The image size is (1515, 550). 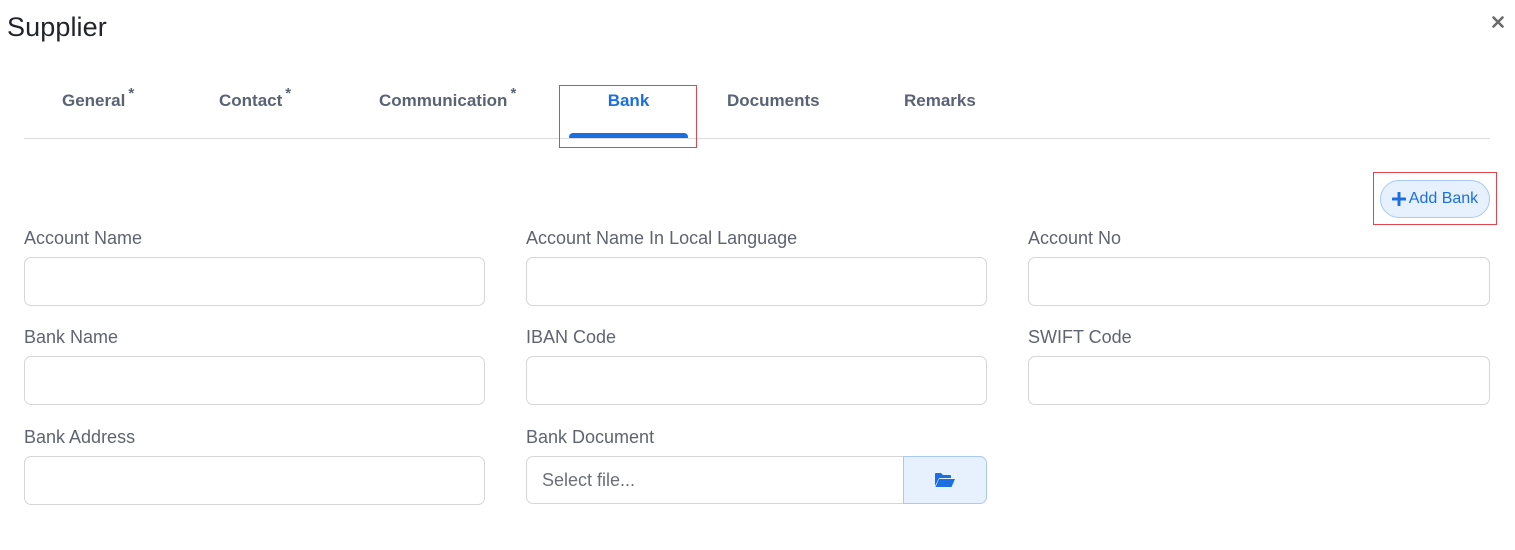 What do you see at coordinates (714, 480) in the screenshot?
I see `bank-document-input` at bounding box center [714, 480].